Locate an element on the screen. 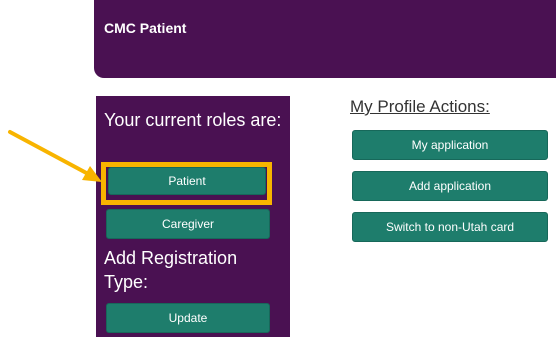  add-application-button: Add application is located at coordinates (450, 186).